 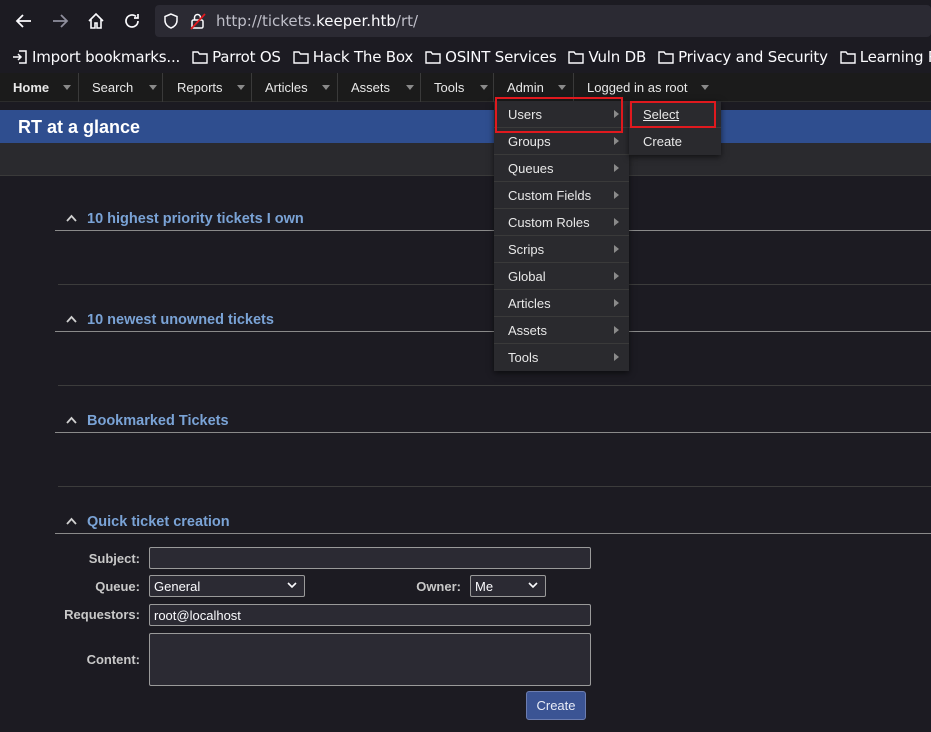 What do you see at coordinates (561, 249) in the screenshot?
I see `admin-menu-item-scrips: Scrips` at bounding box center [561, 249].